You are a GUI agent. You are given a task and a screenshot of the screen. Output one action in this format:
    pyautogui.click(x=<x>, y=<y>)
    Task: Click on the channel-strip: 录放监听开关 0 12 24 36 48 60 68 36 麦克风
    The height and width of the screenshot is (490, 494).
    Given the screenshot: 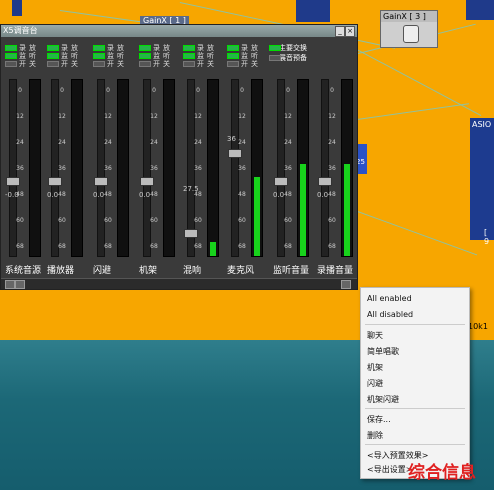 What is the action you would take?
    pyautogui.click(x=246, y=157)
    